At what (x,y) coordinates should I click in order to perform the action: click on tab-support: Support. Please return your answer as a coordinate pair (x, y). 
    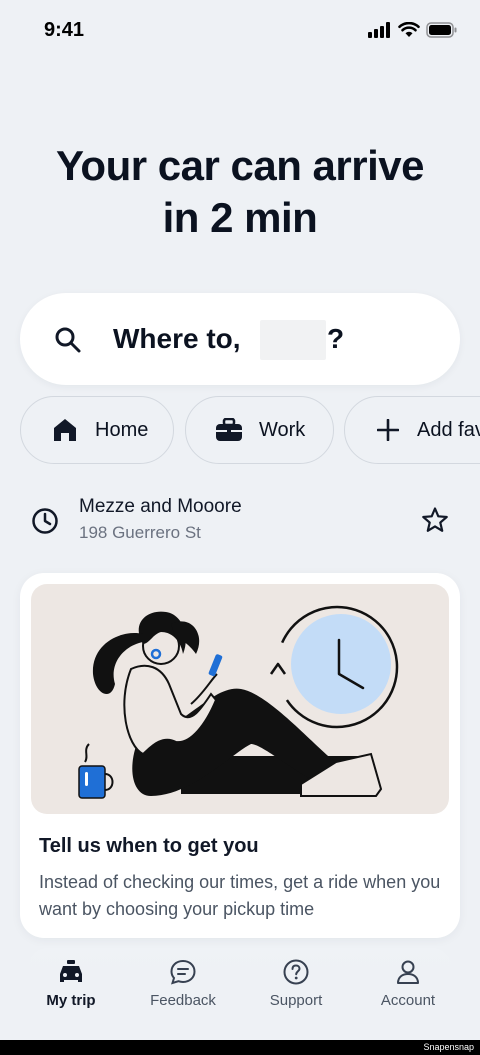
    Looking at the image, I should click on (296, 983).